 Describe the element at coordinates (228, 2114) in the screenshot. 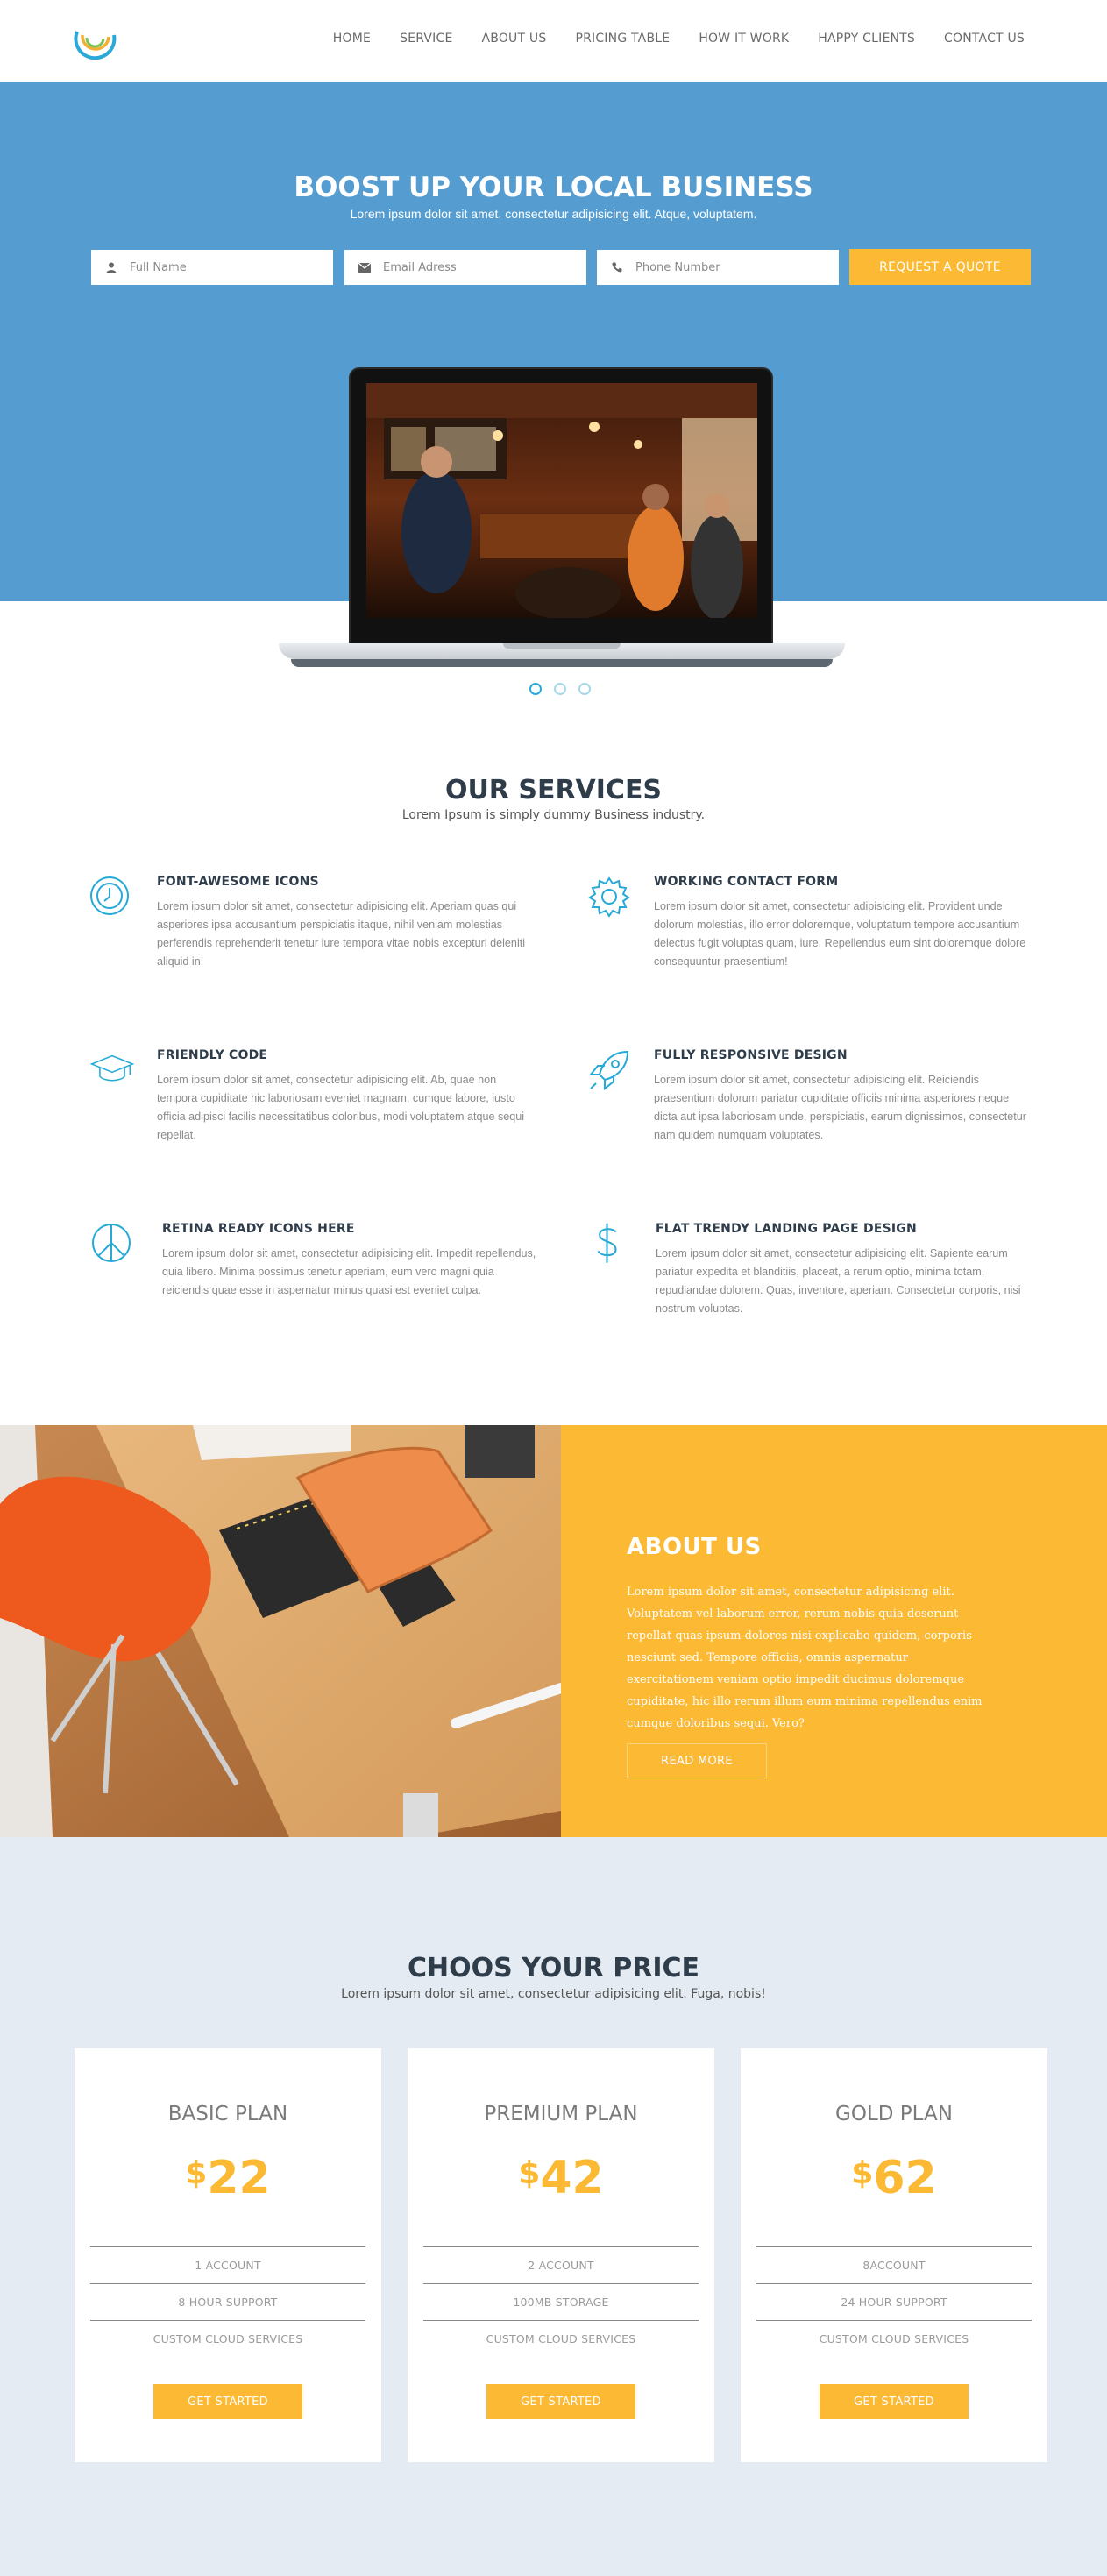

I see `plan-name: BASIC PLAN` at that location.